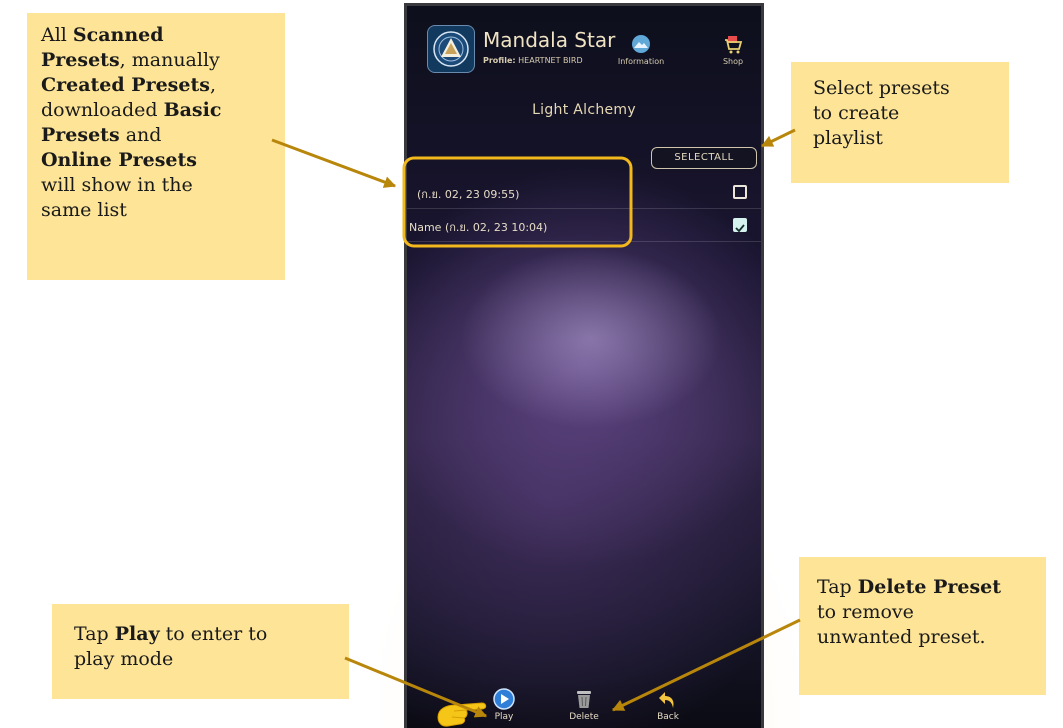 The width and height of the screenshot is (1063, 728). Describe the element at coordinates (533, 60) in the screenshot. I see `profile-line: Profile: HEARTNET BIRD` at that location.